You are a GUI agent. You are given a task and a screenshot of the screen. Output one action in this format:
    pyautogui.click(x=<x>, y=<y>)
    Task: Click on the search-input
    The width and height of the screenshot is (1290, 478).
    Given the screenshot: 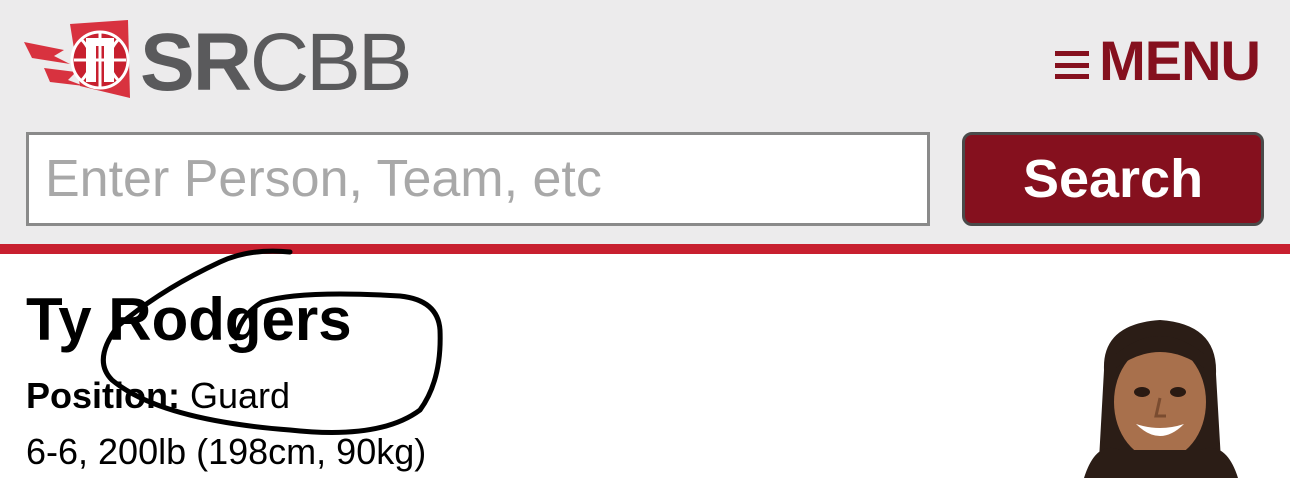 What is the action you would take?
    pyautogui.click(x=478, y=179)
    